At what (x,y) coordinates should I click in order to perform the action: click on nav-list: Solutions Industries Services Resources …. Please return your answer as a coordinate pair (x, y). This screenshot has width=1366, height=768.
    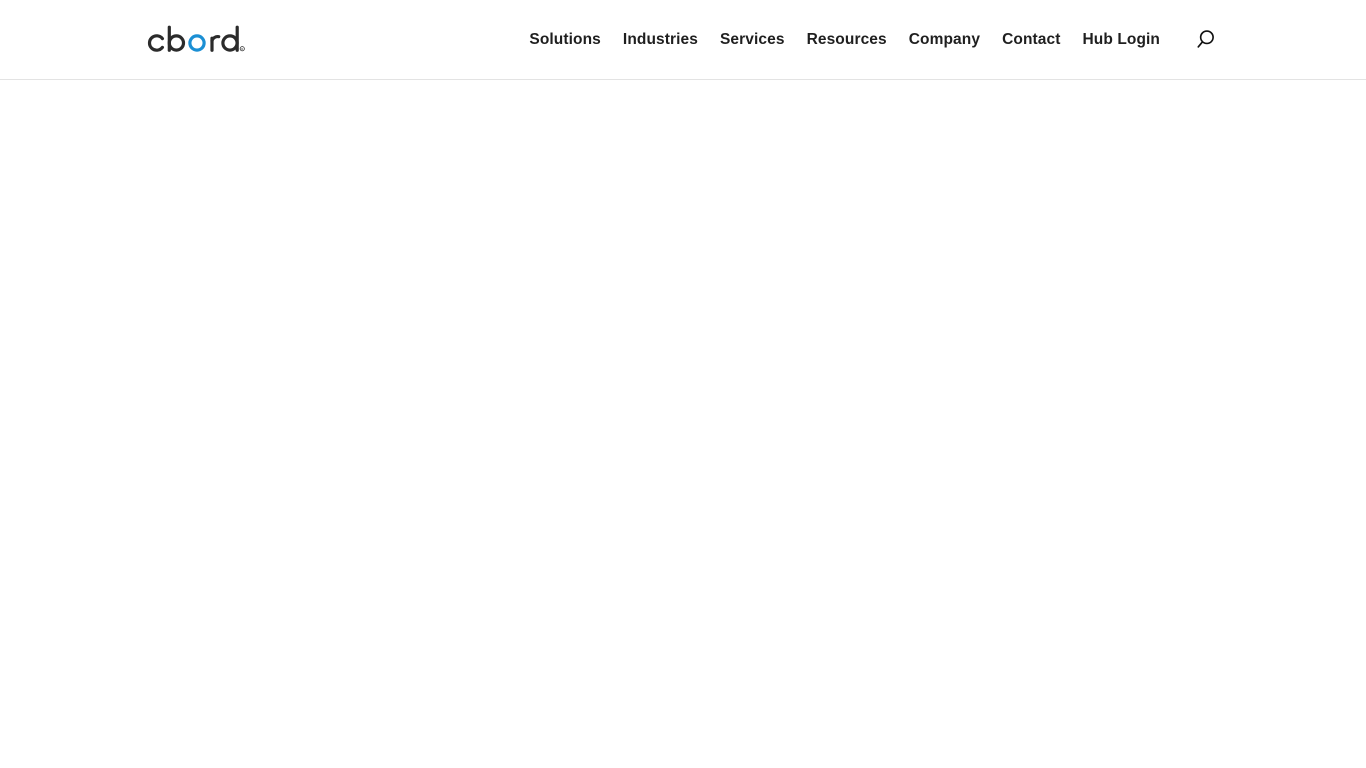
    Looking at the image, I should click on (844, 40).